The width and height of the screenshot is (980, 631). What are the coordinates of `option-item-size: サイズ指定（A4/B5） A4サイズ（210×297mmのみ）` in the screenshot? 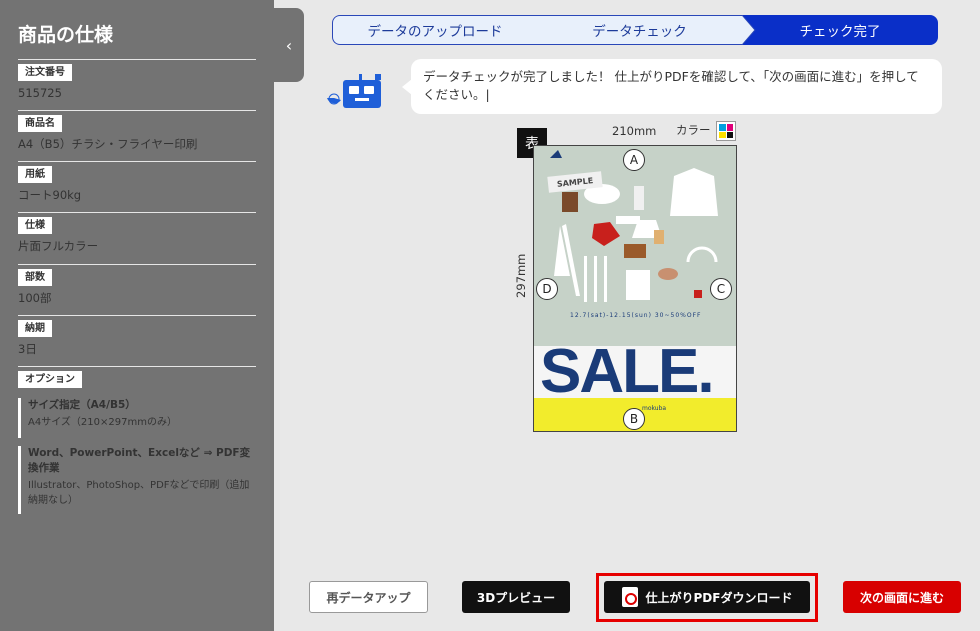 It's located at (137, 418).